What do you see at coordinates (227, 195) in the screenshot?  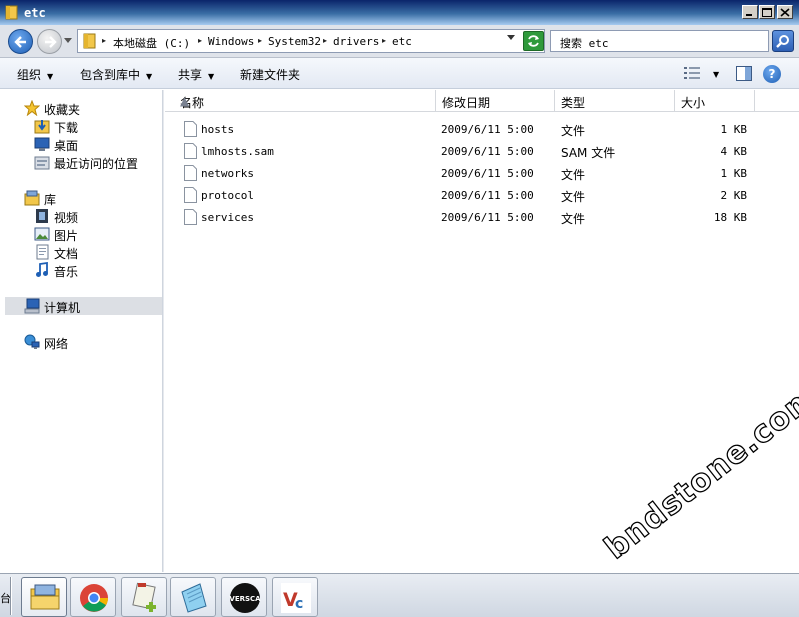 I see `file-name: protocol` at bounding box center [227, 195].